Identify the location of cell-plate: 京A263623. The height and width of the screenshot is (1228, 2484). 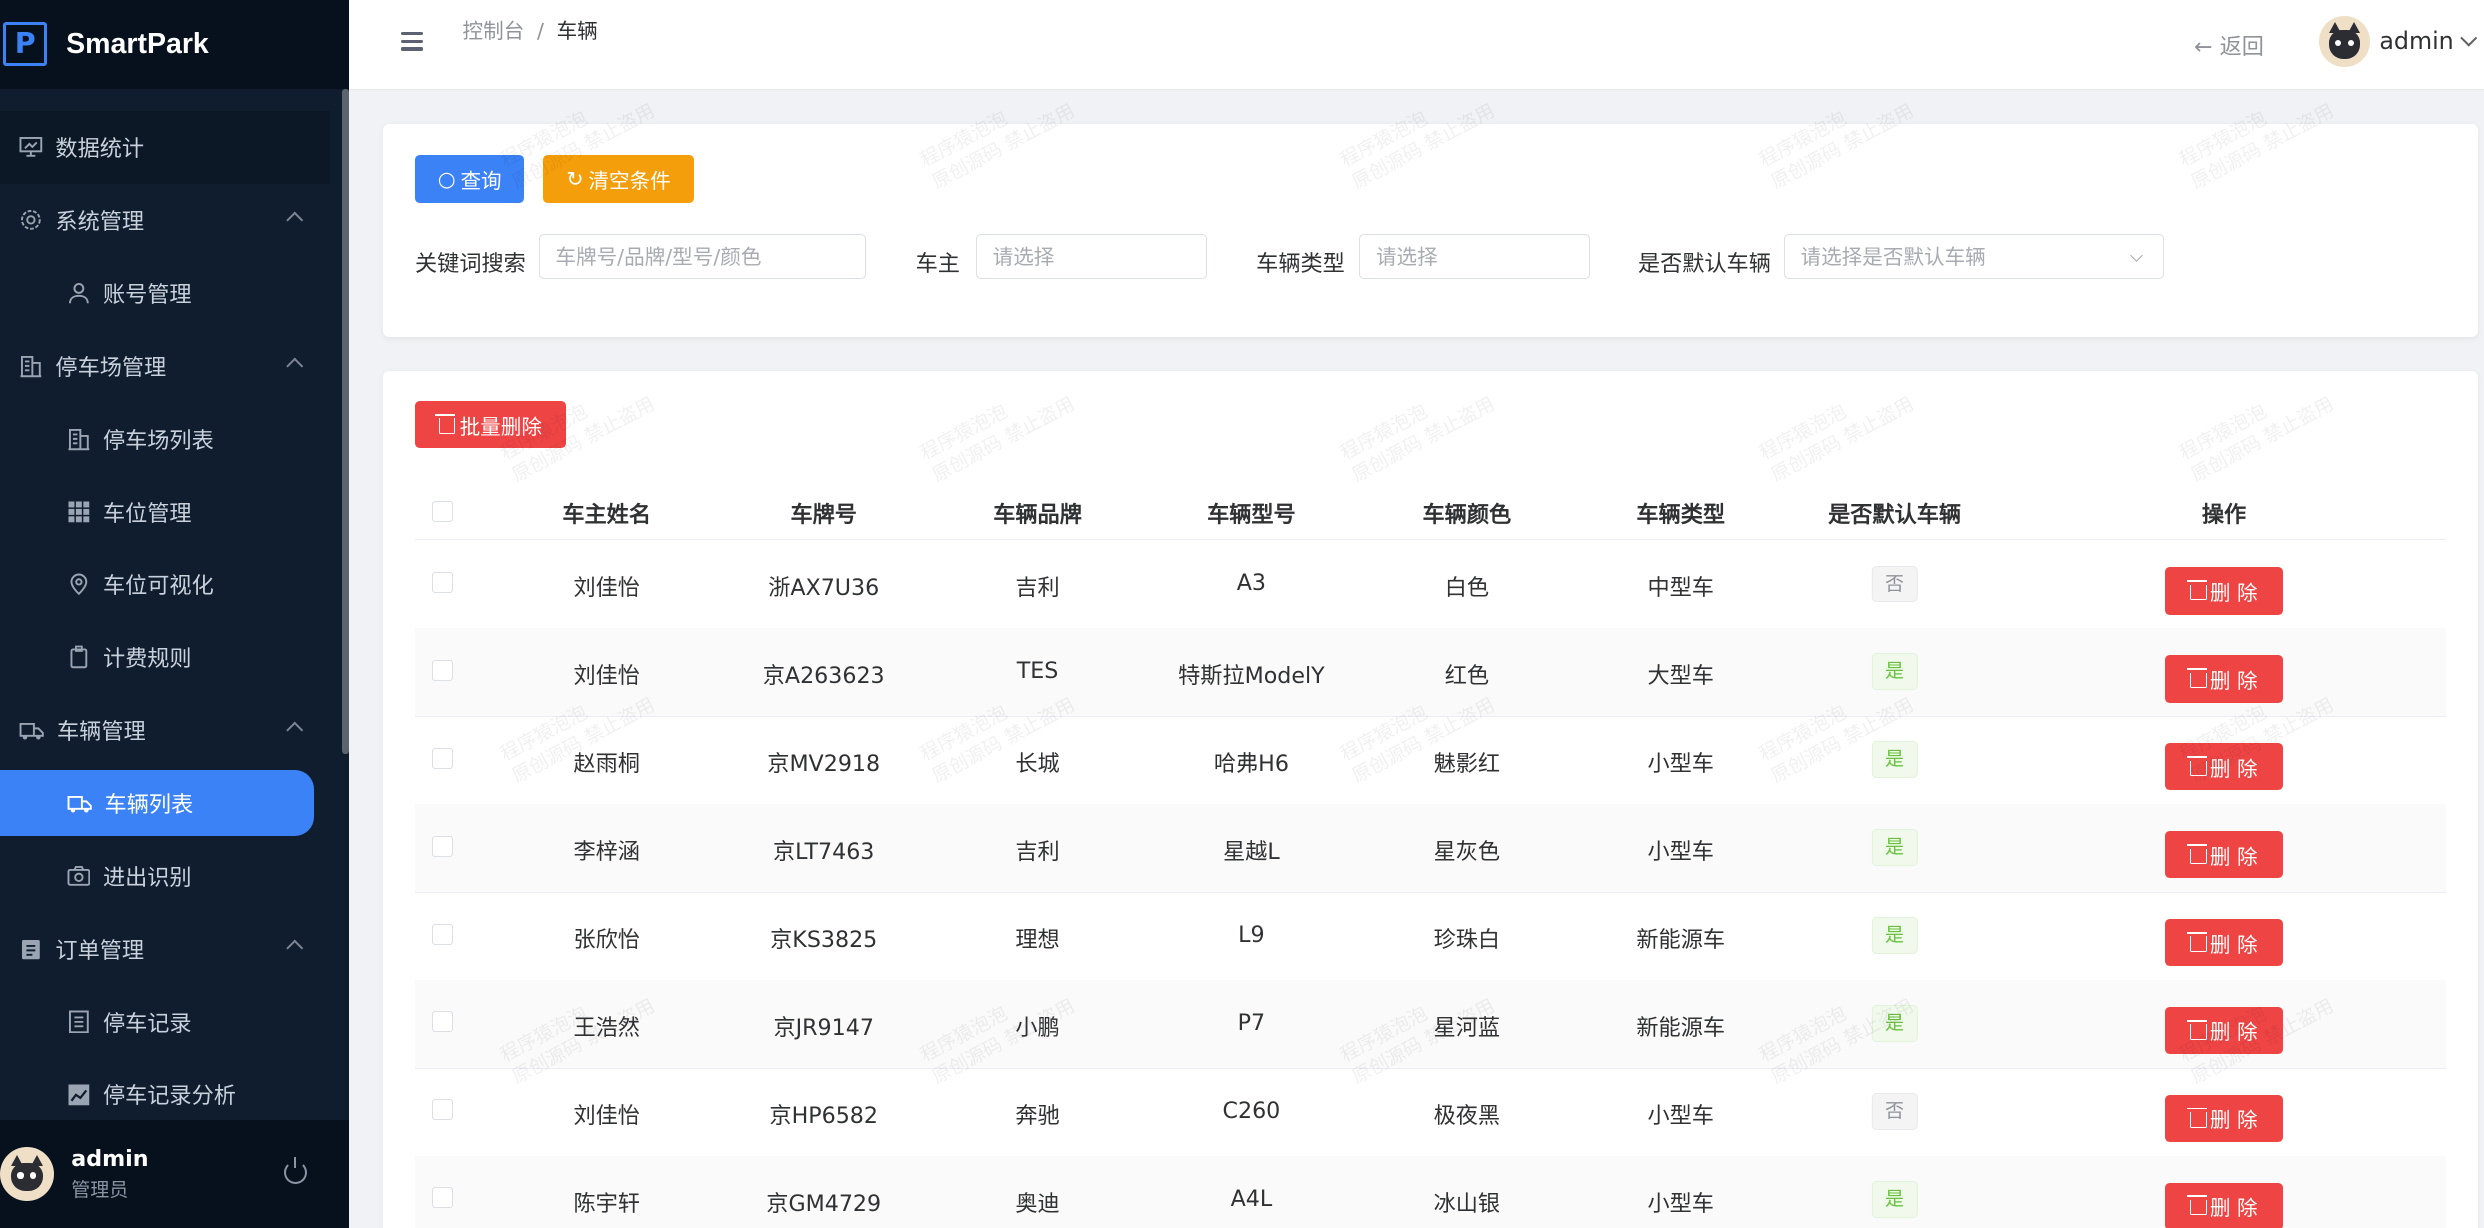
(823, 676).